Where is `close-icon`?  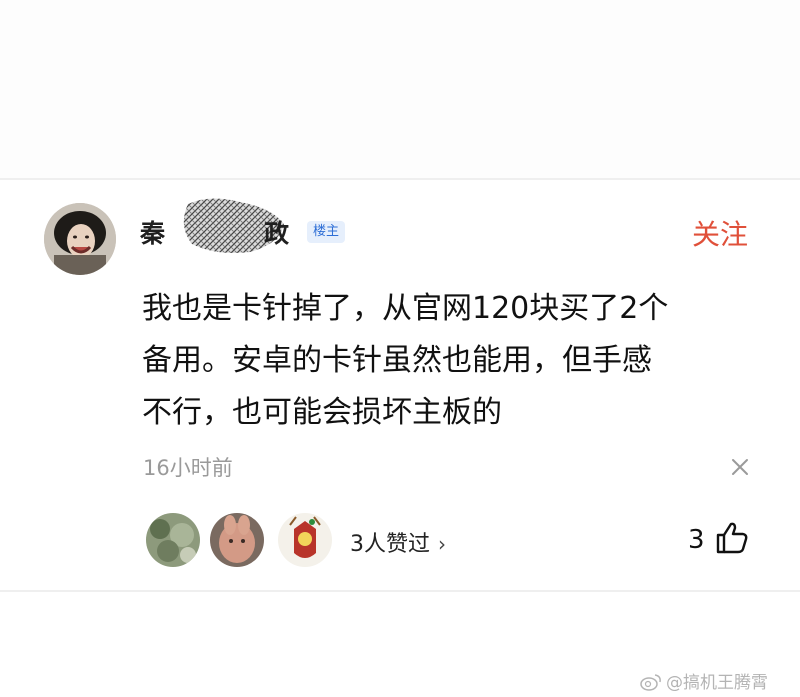
close-icon is located at coordinates (740, 467).